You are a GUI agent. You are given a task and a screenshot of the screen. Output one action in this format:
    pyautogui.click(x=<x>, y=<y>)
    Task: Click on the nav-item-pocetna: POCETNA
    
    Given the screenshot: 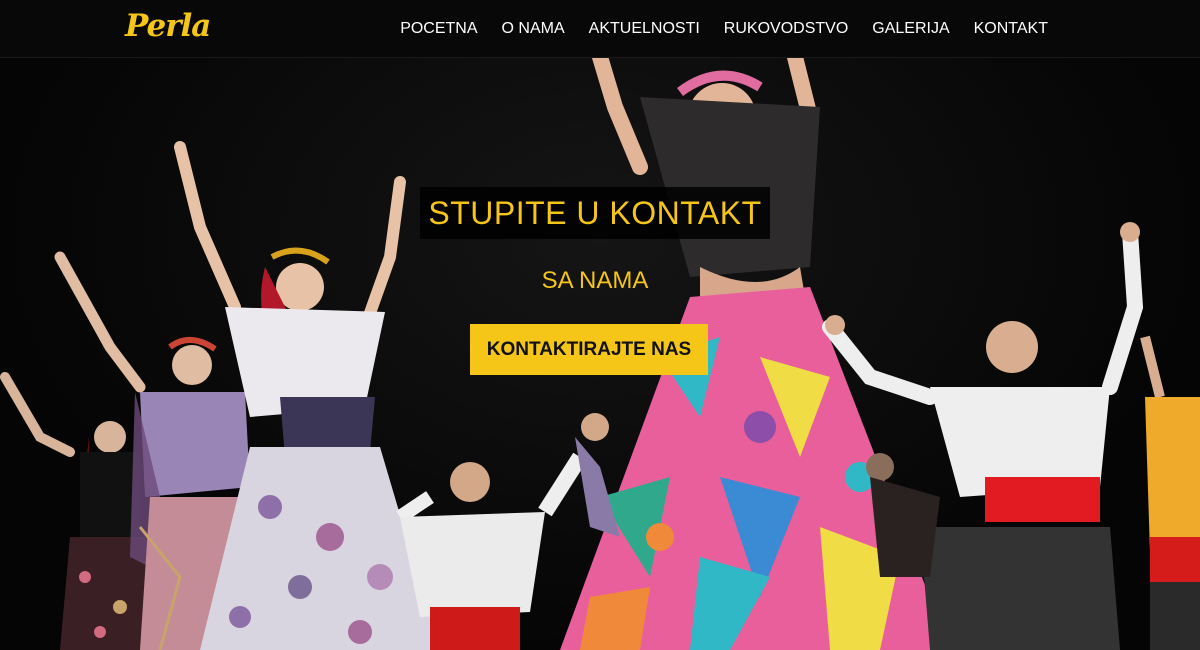 What is the action you would take?
    pyautogui.click(x=438, y=28)
    